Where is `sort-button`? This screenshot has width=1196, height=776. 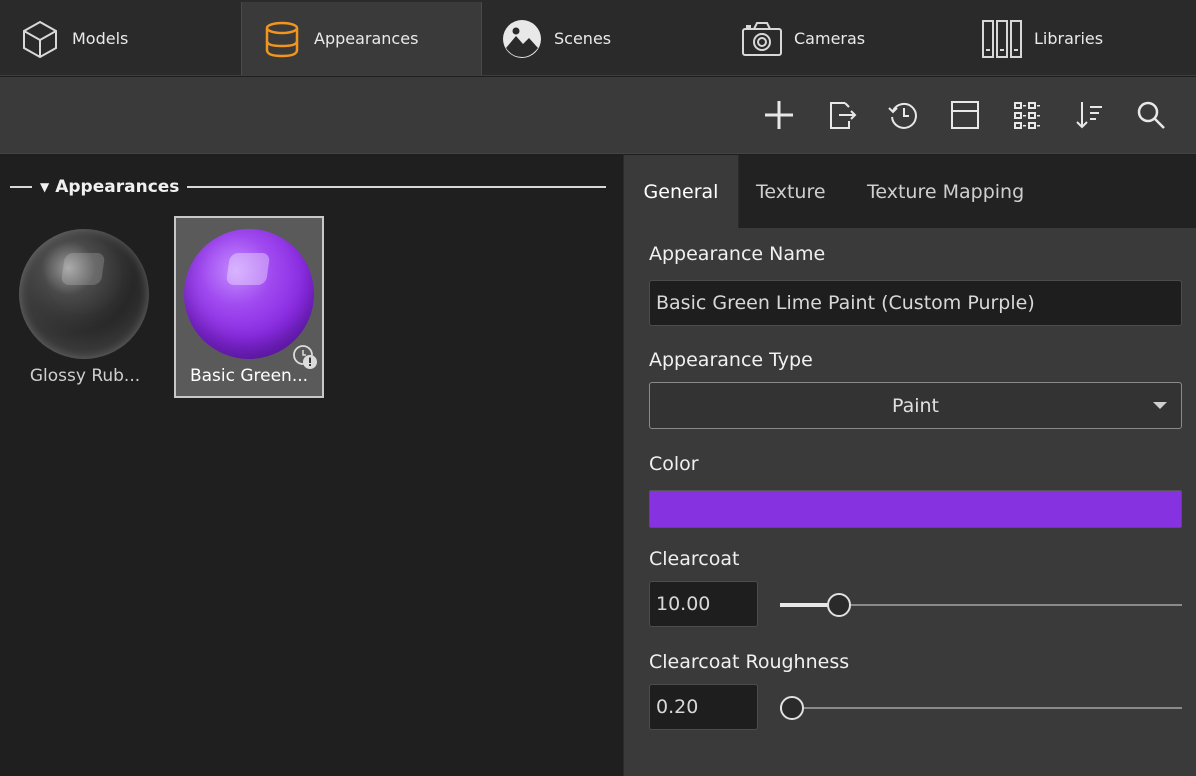
sort-button is located at coordinates (1089, 115).